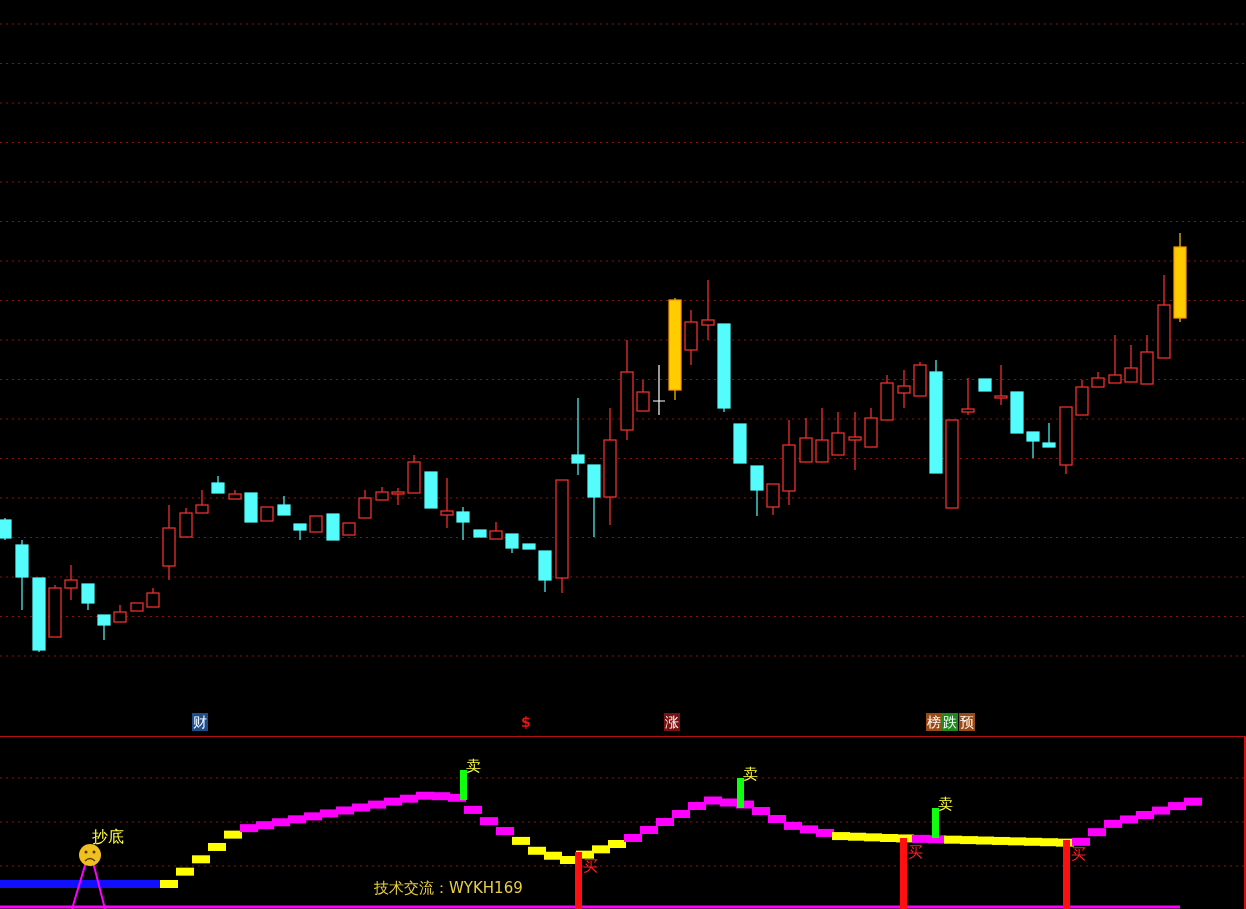 This screenshot has width=1246, height=909. Describe the element at coordinates (526, 722) in the screenshot. I see `event-marker: $` at that location.